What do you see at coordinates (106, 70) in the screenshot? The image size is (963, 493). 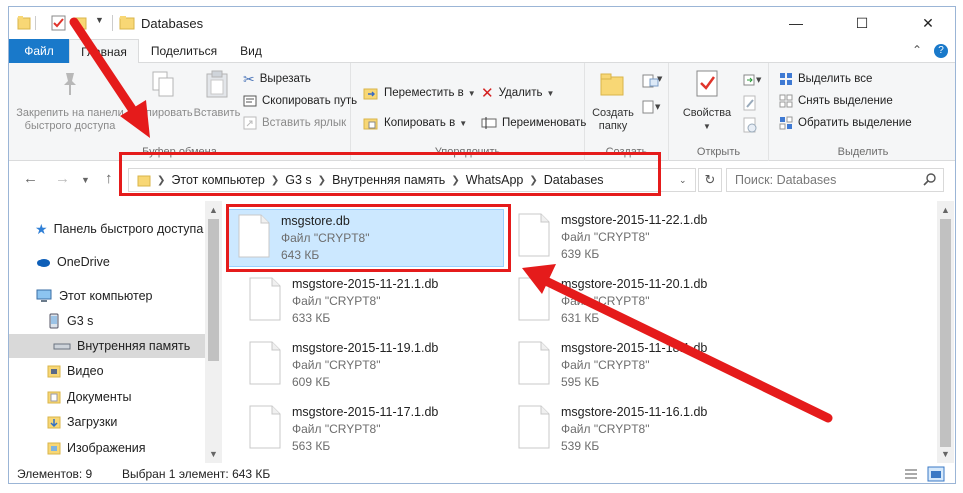 I see `arrow-to-address-line` at bounding box center [106, 70].